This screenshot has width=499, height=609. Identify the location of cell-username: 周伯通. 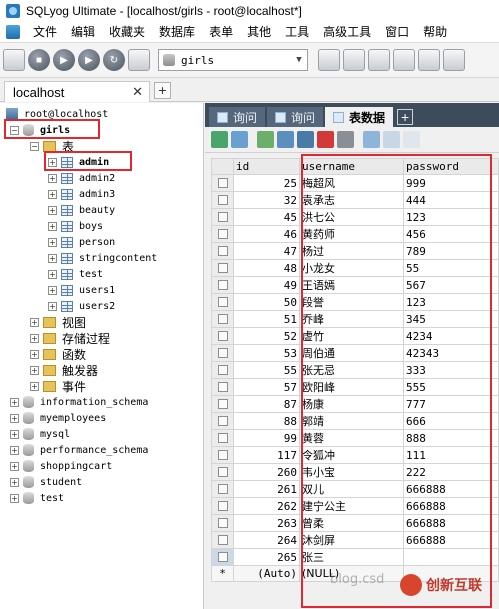
(351, 353).